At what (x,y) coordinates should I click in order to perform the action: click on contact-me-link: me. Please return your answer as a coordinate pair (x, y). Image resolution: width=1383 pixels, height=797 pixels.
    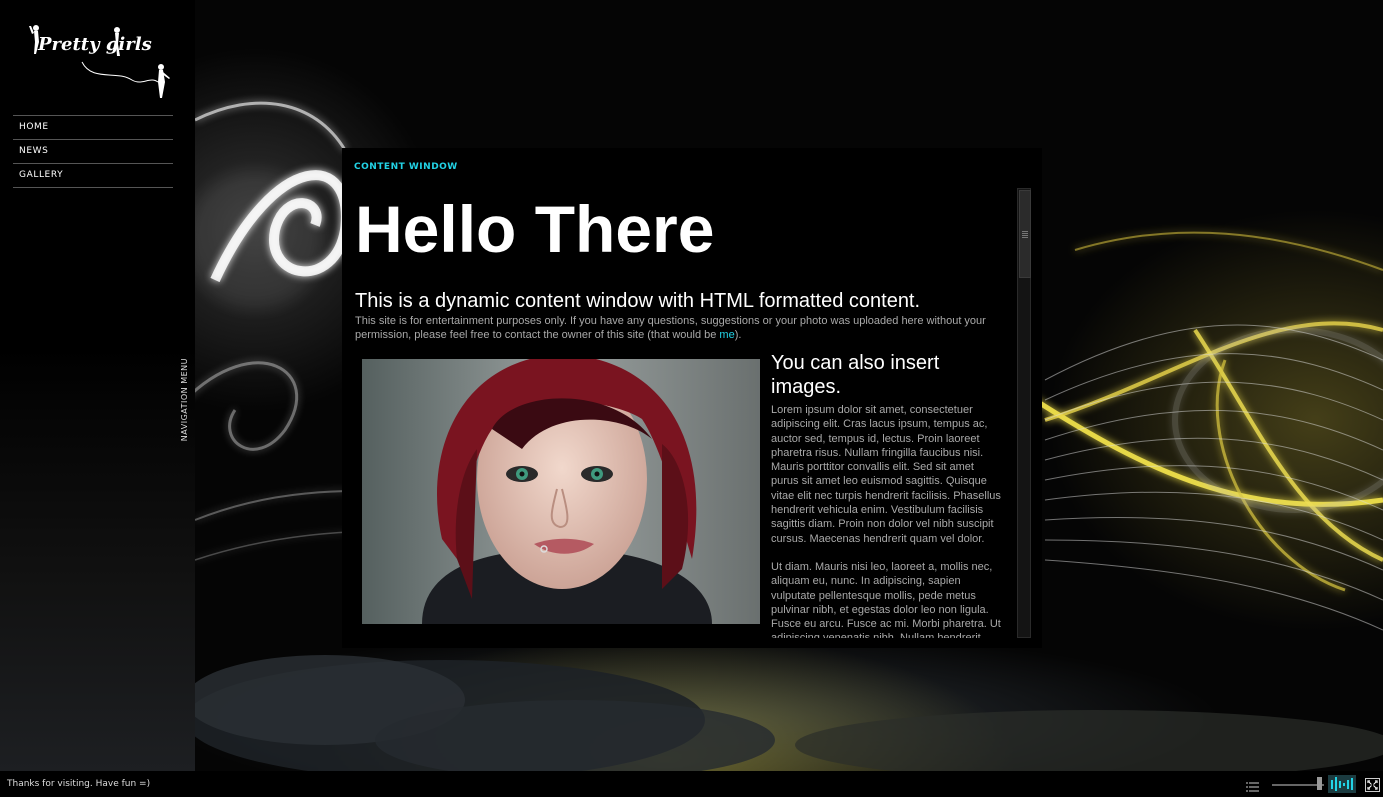
    Looking at the image, I should click on (726, 335).